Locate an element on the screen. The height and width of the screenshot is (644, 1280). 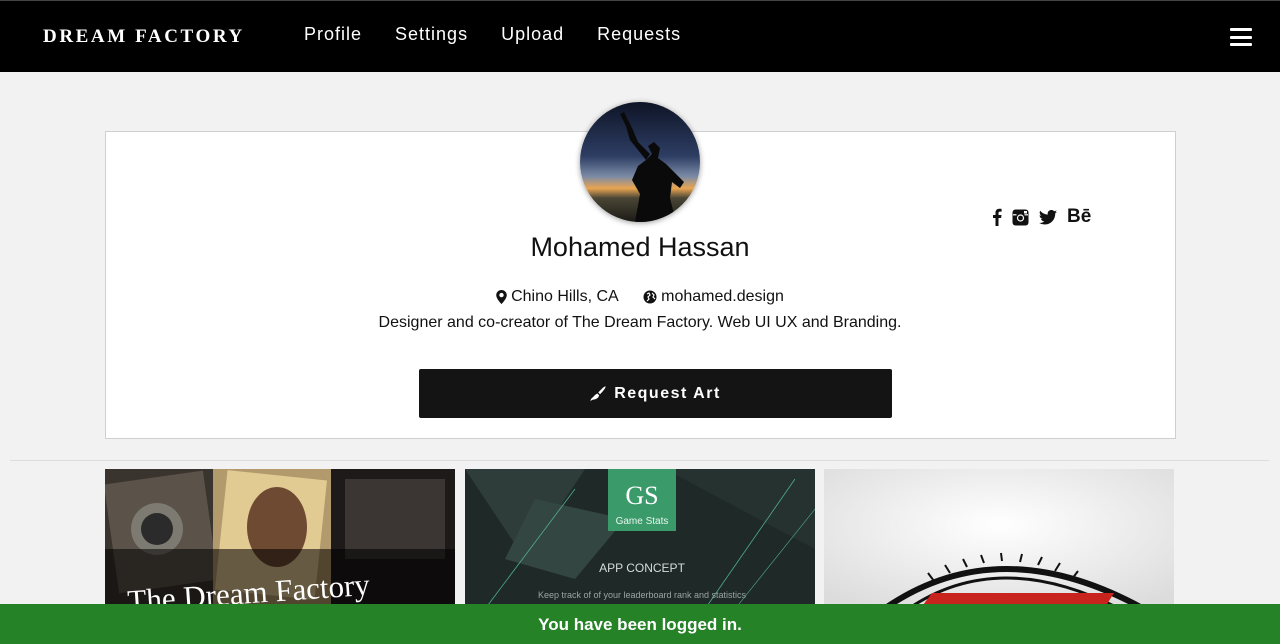
instagram-icon is located at coordinates (1020, 217).